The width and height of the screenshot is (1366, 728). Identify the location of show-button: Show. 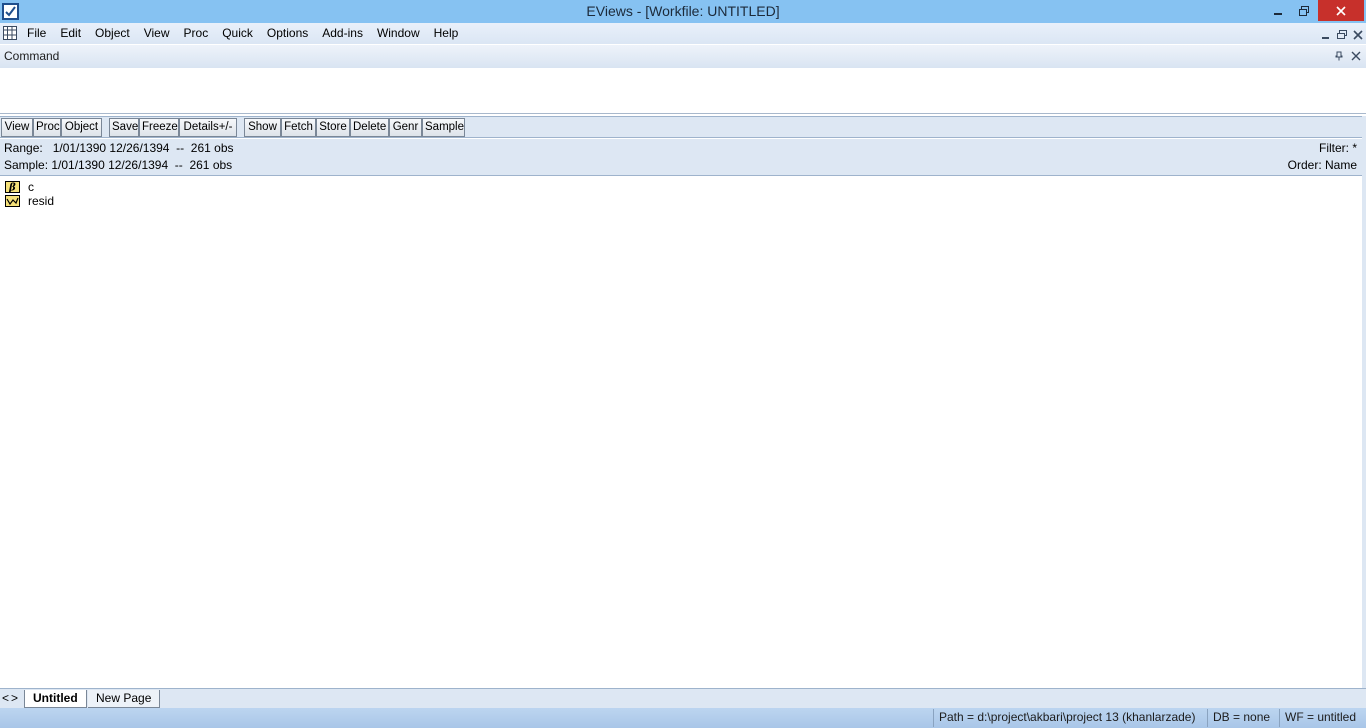
(262, 127).